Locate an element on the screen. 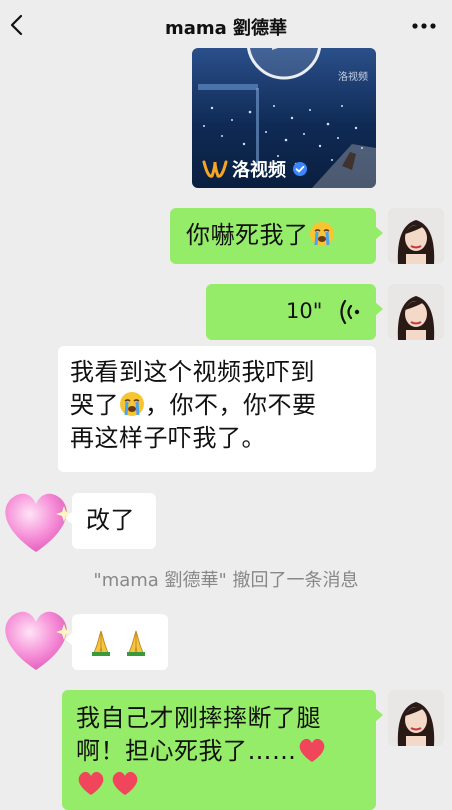  video-brand: 洛视频 is located at coordinates (255, 169).